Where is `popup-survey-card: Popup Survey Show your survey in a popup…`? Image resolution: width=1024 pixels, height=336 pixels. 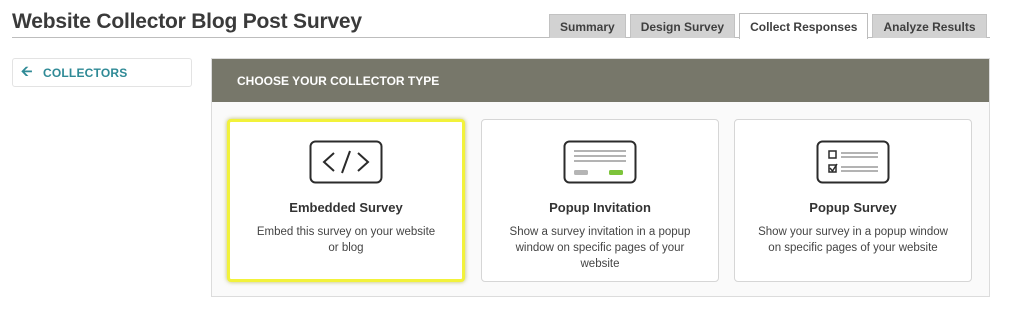
popup-survey-card: Popup Survey Show your survey in a popup… is located at coordinates (853, 200).